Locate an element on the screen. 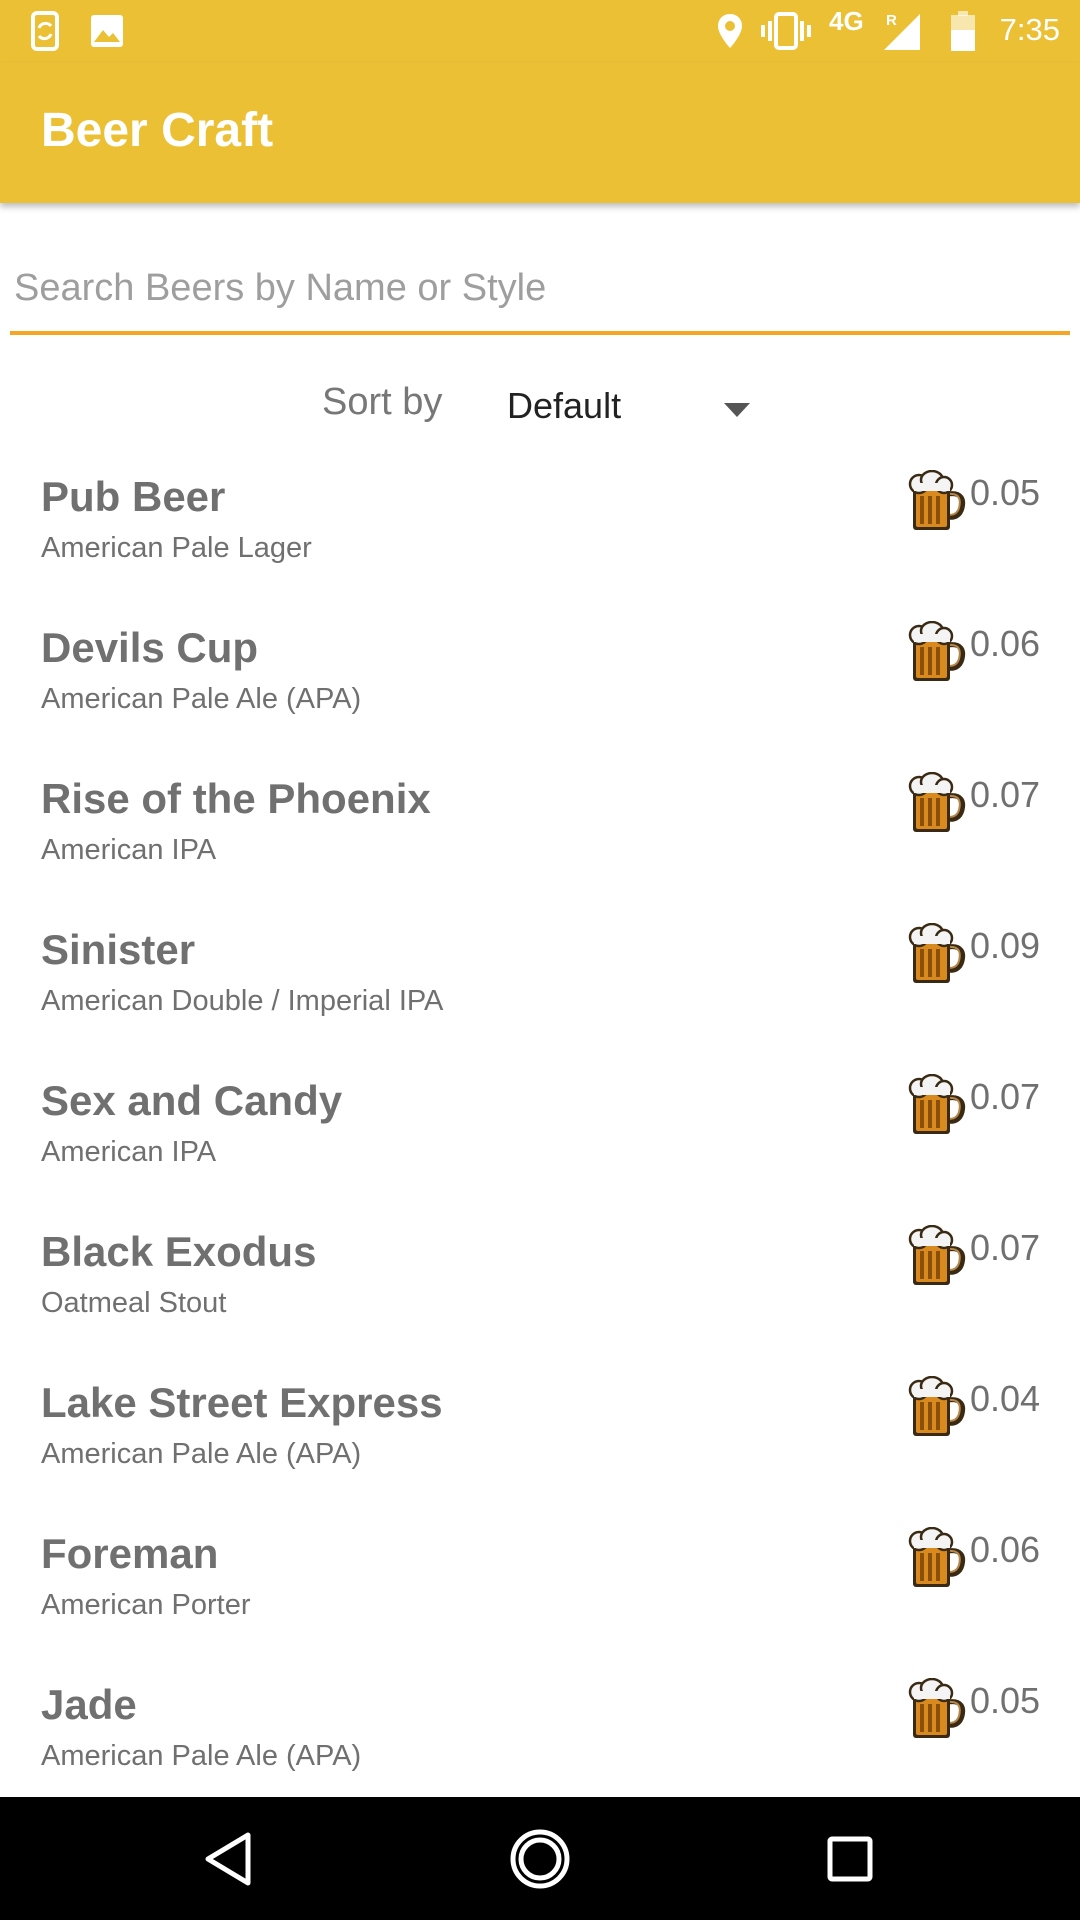 The height and width of the screenshot is (1920, 1080). beer-style: Oatmeal Stout is located at coordinates (134, 1303).